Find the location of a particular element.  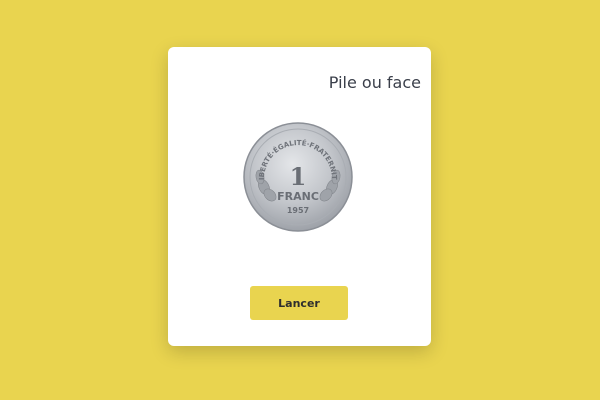

coin-year: 1957 is located at coordinates (298, 210).